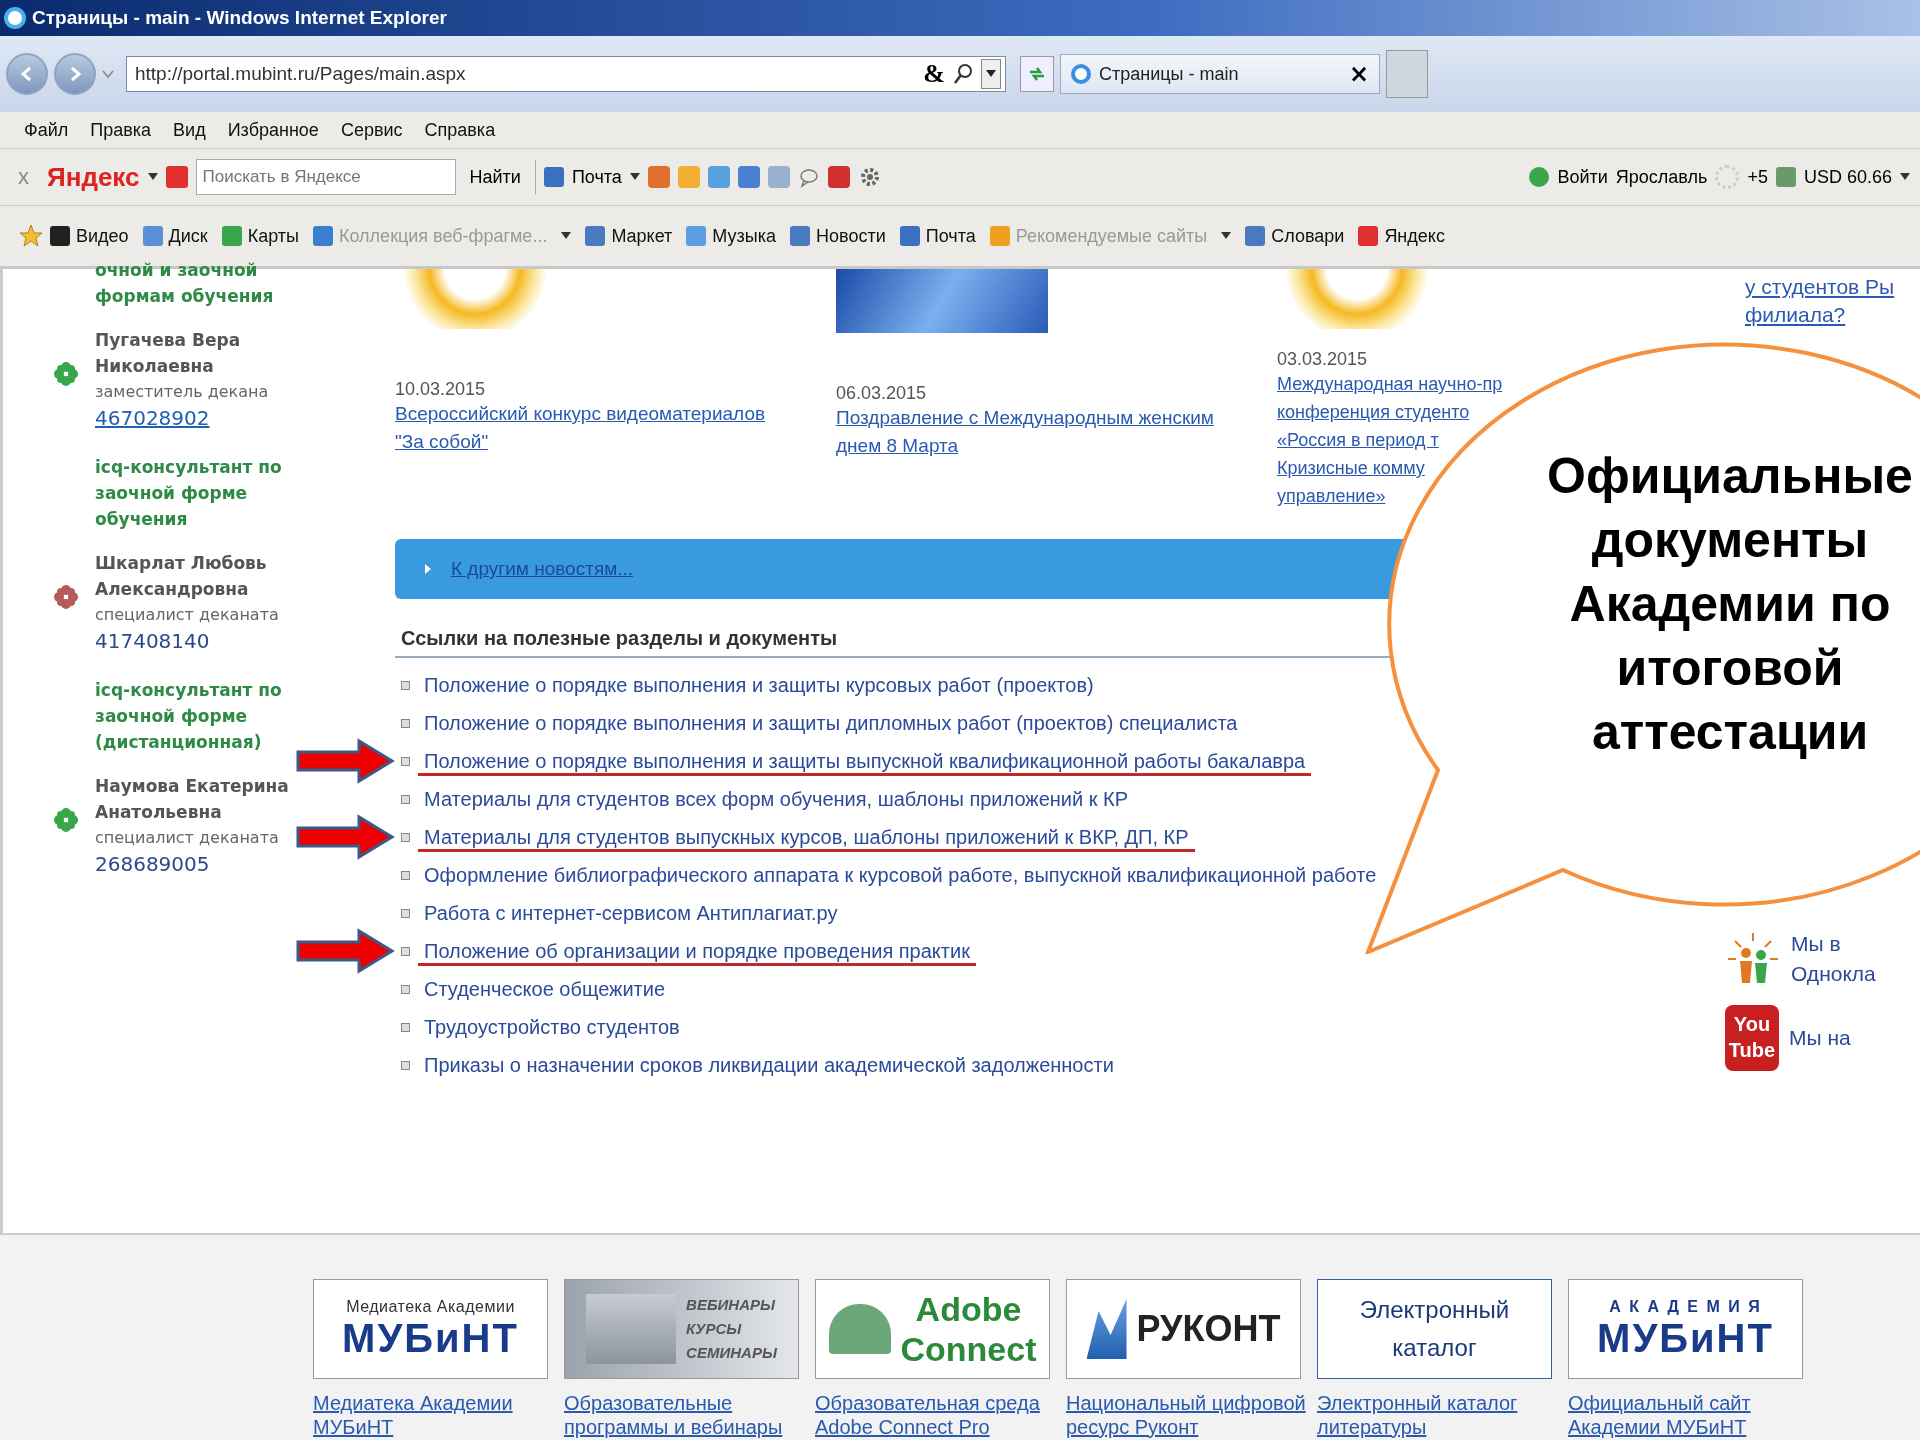 The image size is (1920, 1440). Describe the element at coordinates (851, 236) in the screenshot. I see `favorites-link: Новости` at that location.